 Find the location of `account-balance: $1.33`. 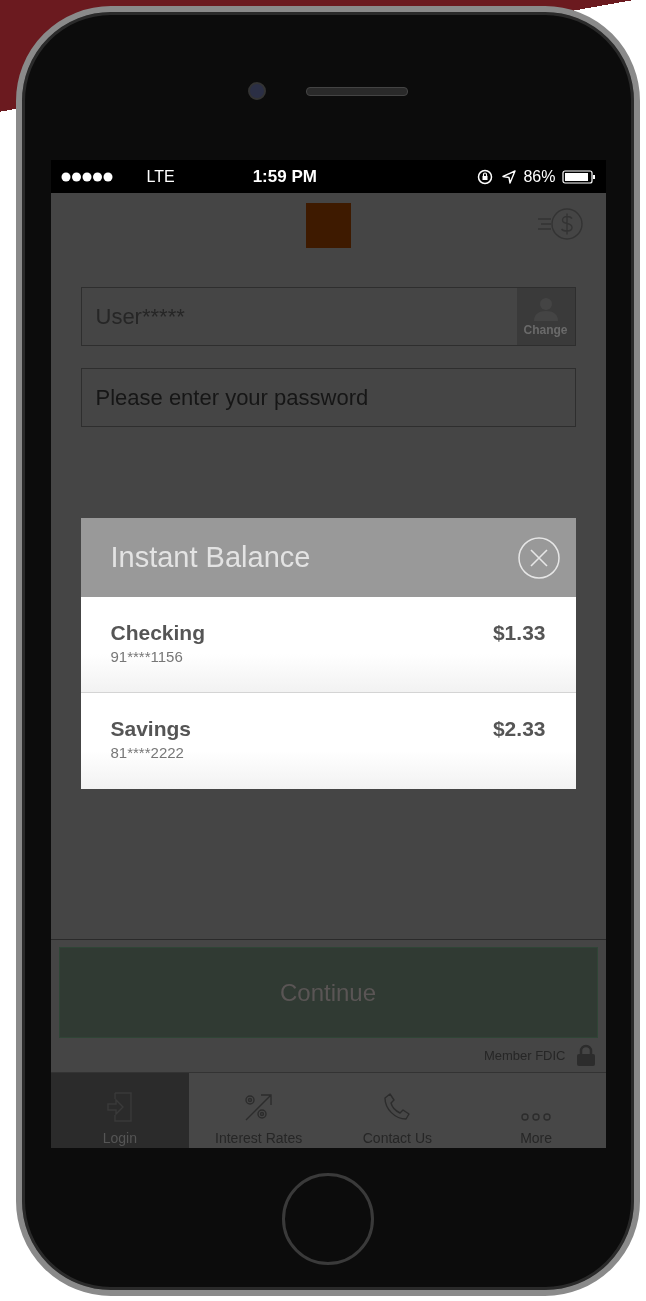

account-balance: $1.33 is located at coordinates (519, 633).